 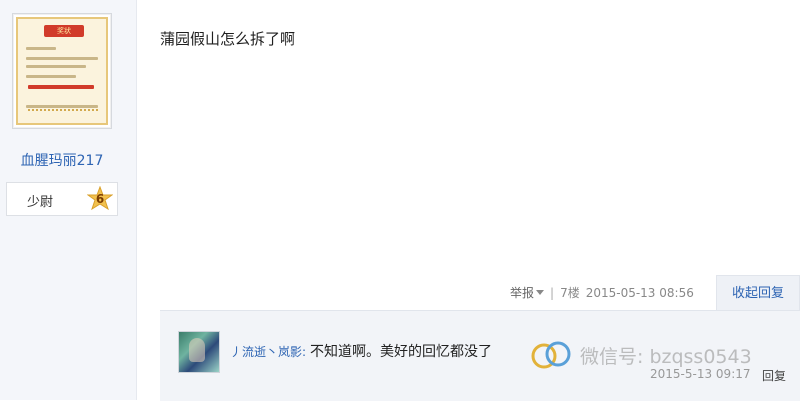 I want to click on user-avatar: 奖状, so click(x=62, y=71).